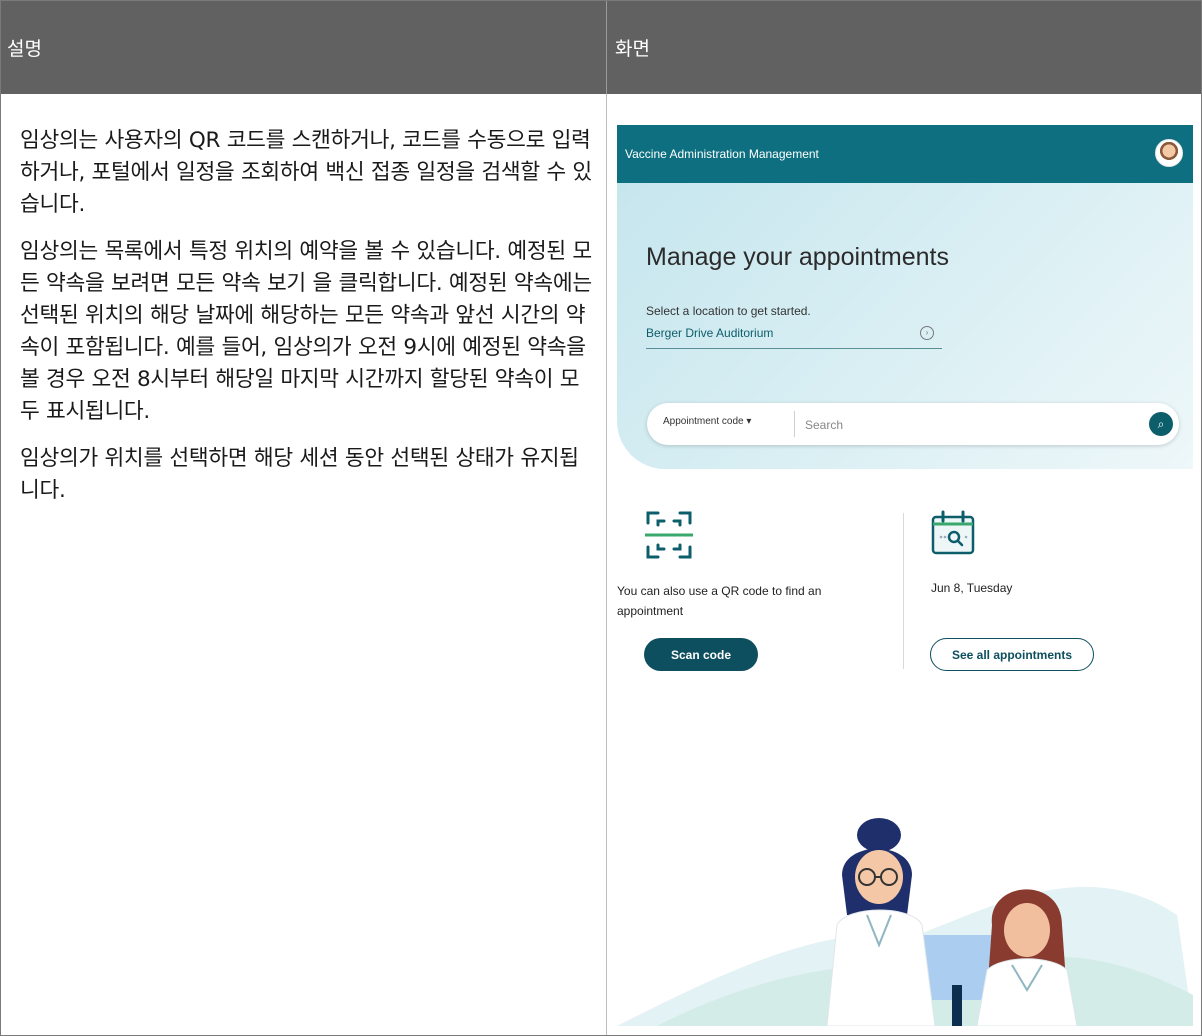 This screenshot has height=1036, width=1202. Describe the element at coordinates (669, 535) in the screenshot. I see `qr-scan-icon` at that location.